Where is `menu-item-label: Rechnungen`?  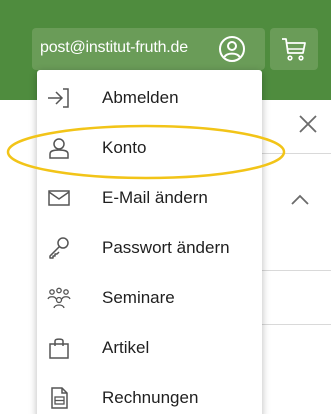 menu-item-label: Rechnungen is located at coordinates (150, 397).